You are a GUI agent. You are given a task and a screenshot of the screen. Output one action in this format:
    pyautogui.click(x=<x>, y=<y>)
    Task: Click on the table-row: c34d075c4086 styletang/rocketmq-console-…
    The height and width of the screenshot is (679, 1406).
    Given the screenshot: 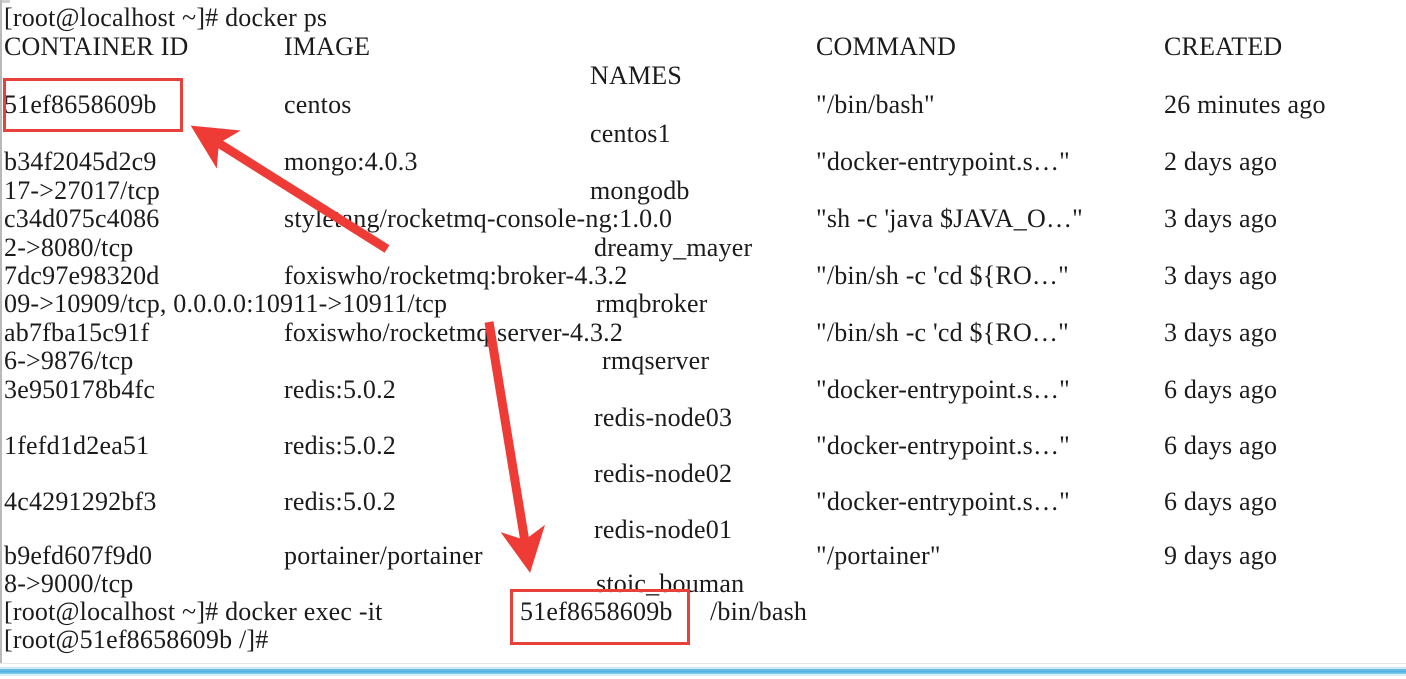 What is the action you would take?
    pyautogui.click(x=640, y=218)
    